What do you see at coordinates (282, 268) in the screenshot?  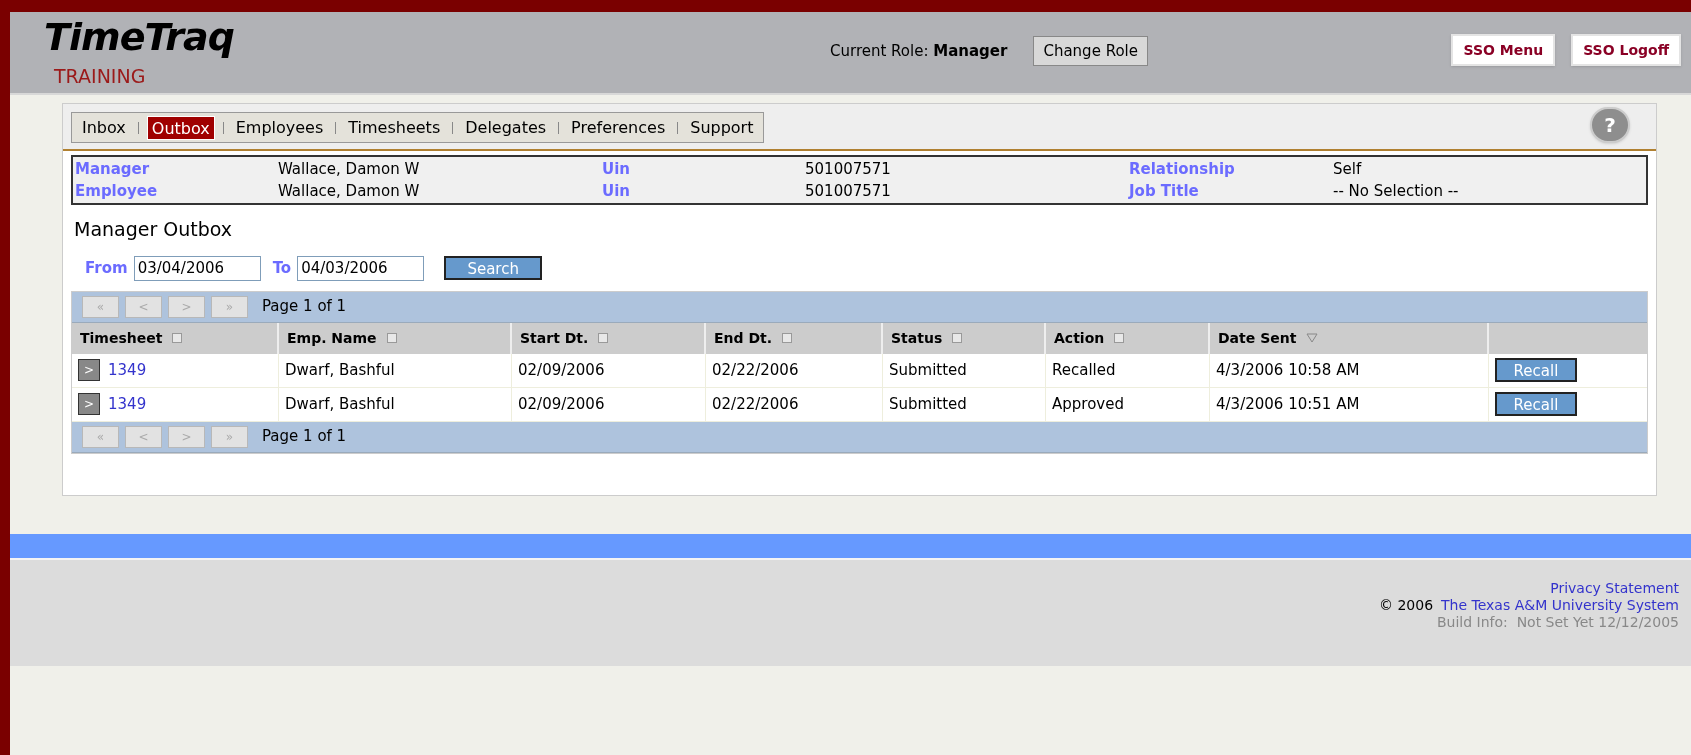 I see `to-label: To` at bounding box center [282, 268].